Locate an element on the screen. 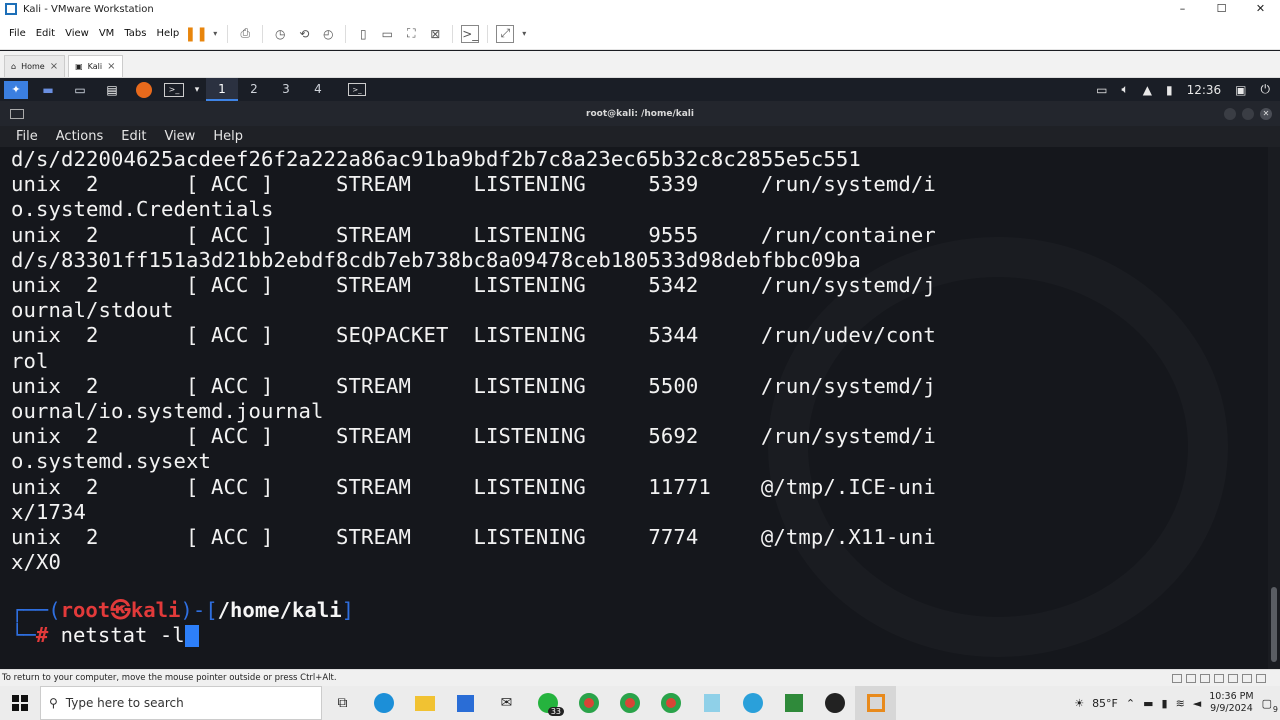 Image resolution: width=1280 pixels, height=720 pixels. terminal-menu-actions: Actions is located at coordinates (80, 136).